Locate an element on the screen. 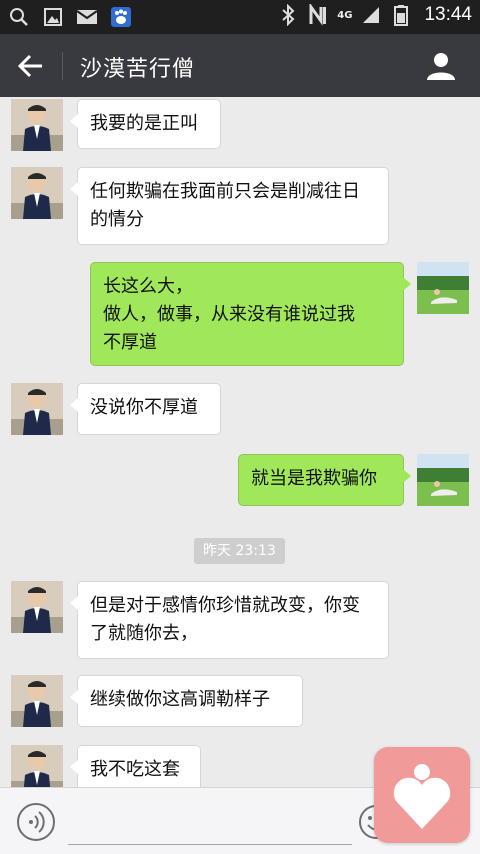 This screenshot has height=854, width=480. status-right-icons: 4G 13:44 is located at coordinates (374, 15).